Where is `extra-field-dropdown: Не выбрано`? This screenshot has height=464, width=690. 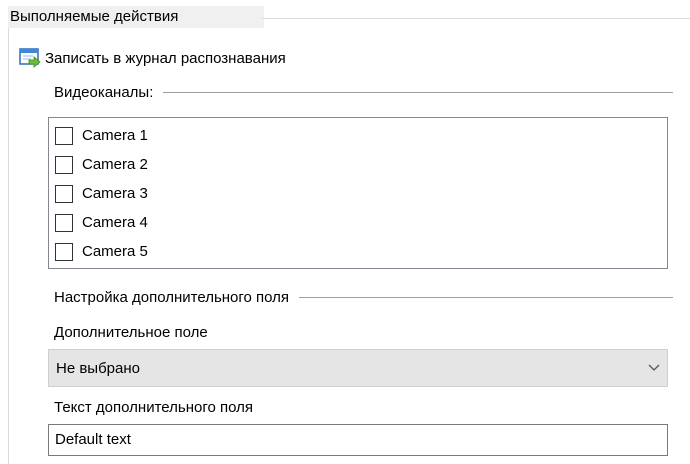
extra-field-dropdown: Не выбрано is located at coordinates (358, 368).